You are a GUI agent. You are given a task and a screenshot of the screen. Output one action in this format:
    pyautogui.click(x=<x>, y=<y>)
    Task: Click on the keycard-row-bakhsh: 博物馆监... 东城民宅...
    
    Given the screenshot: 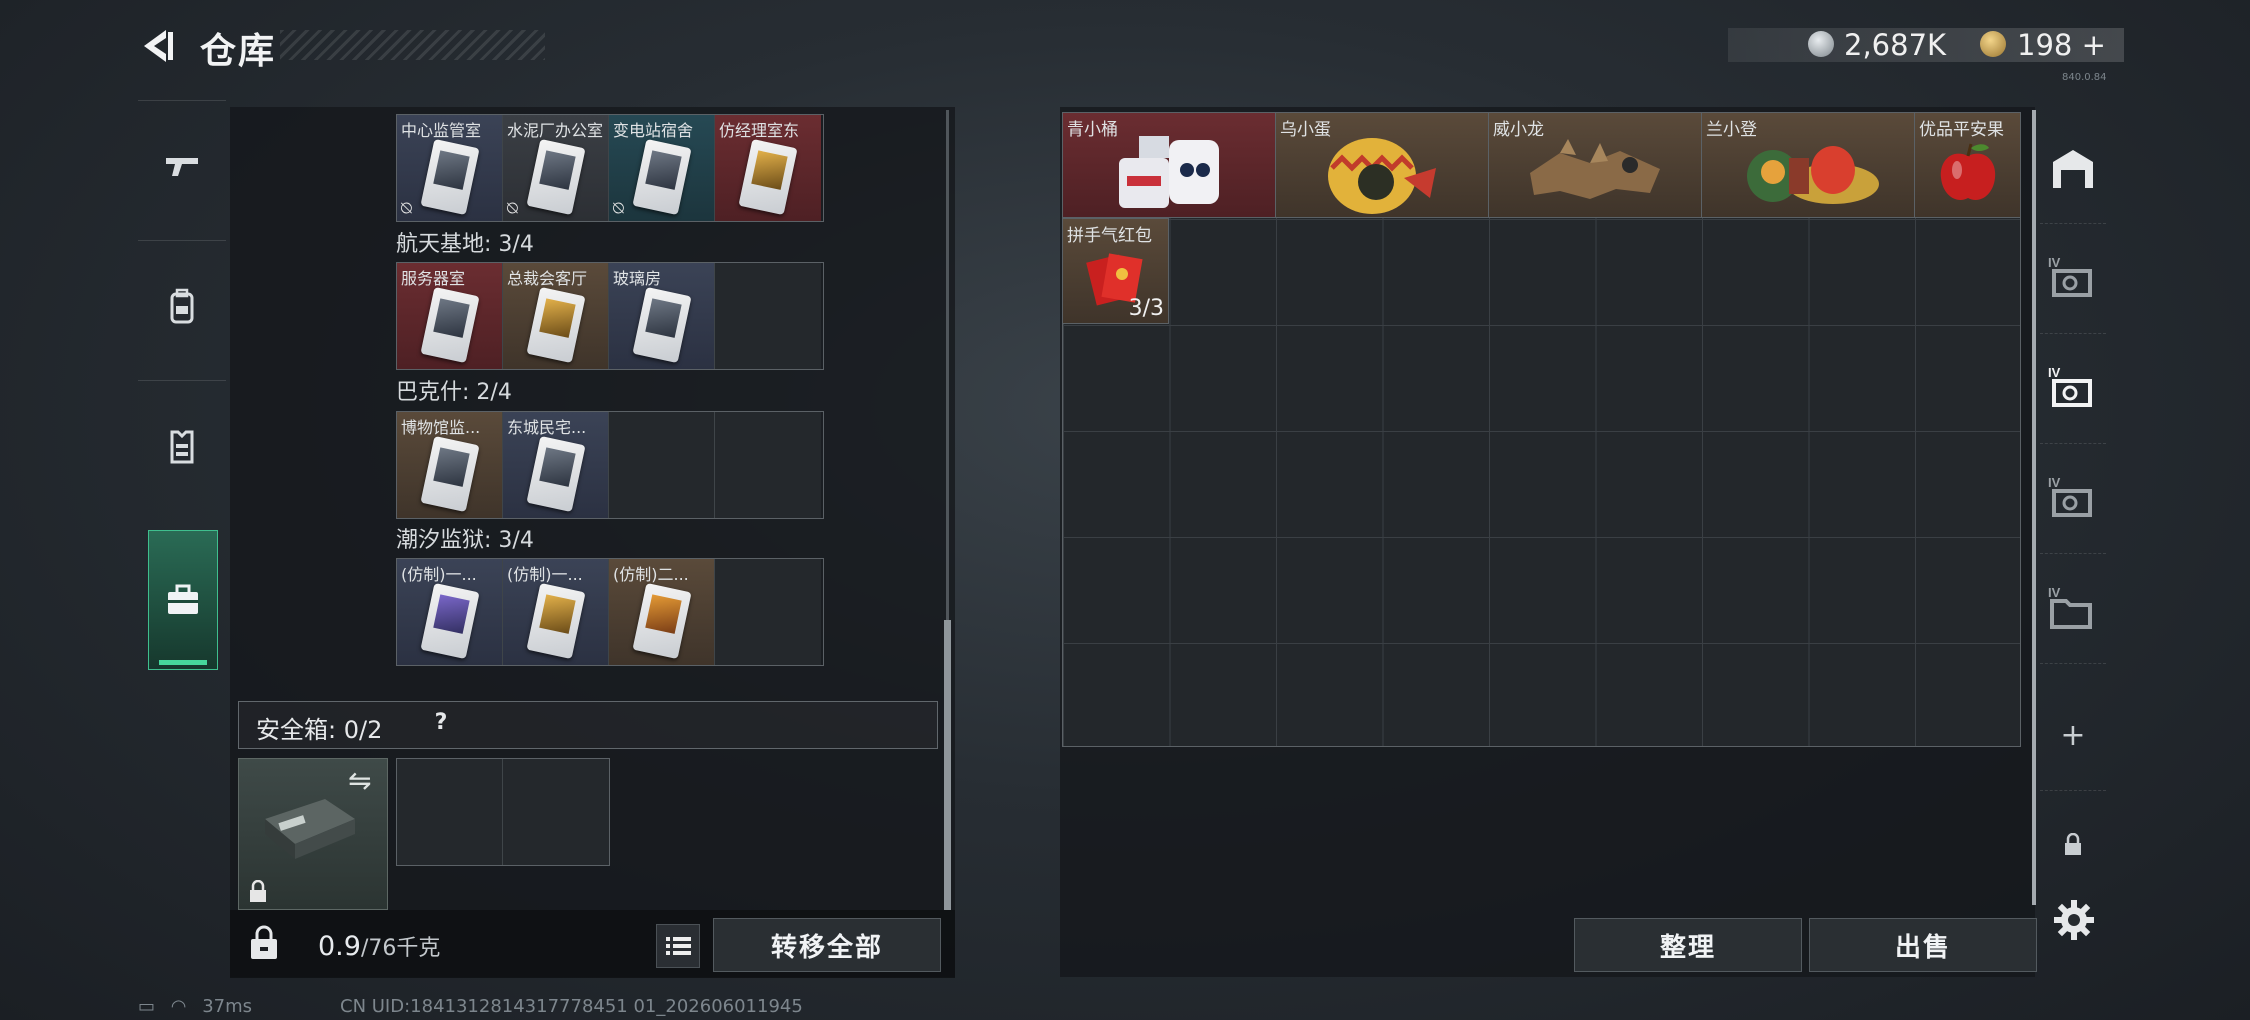 What is the action you would take?
    pyautogui.click(x=610, y=465)
    